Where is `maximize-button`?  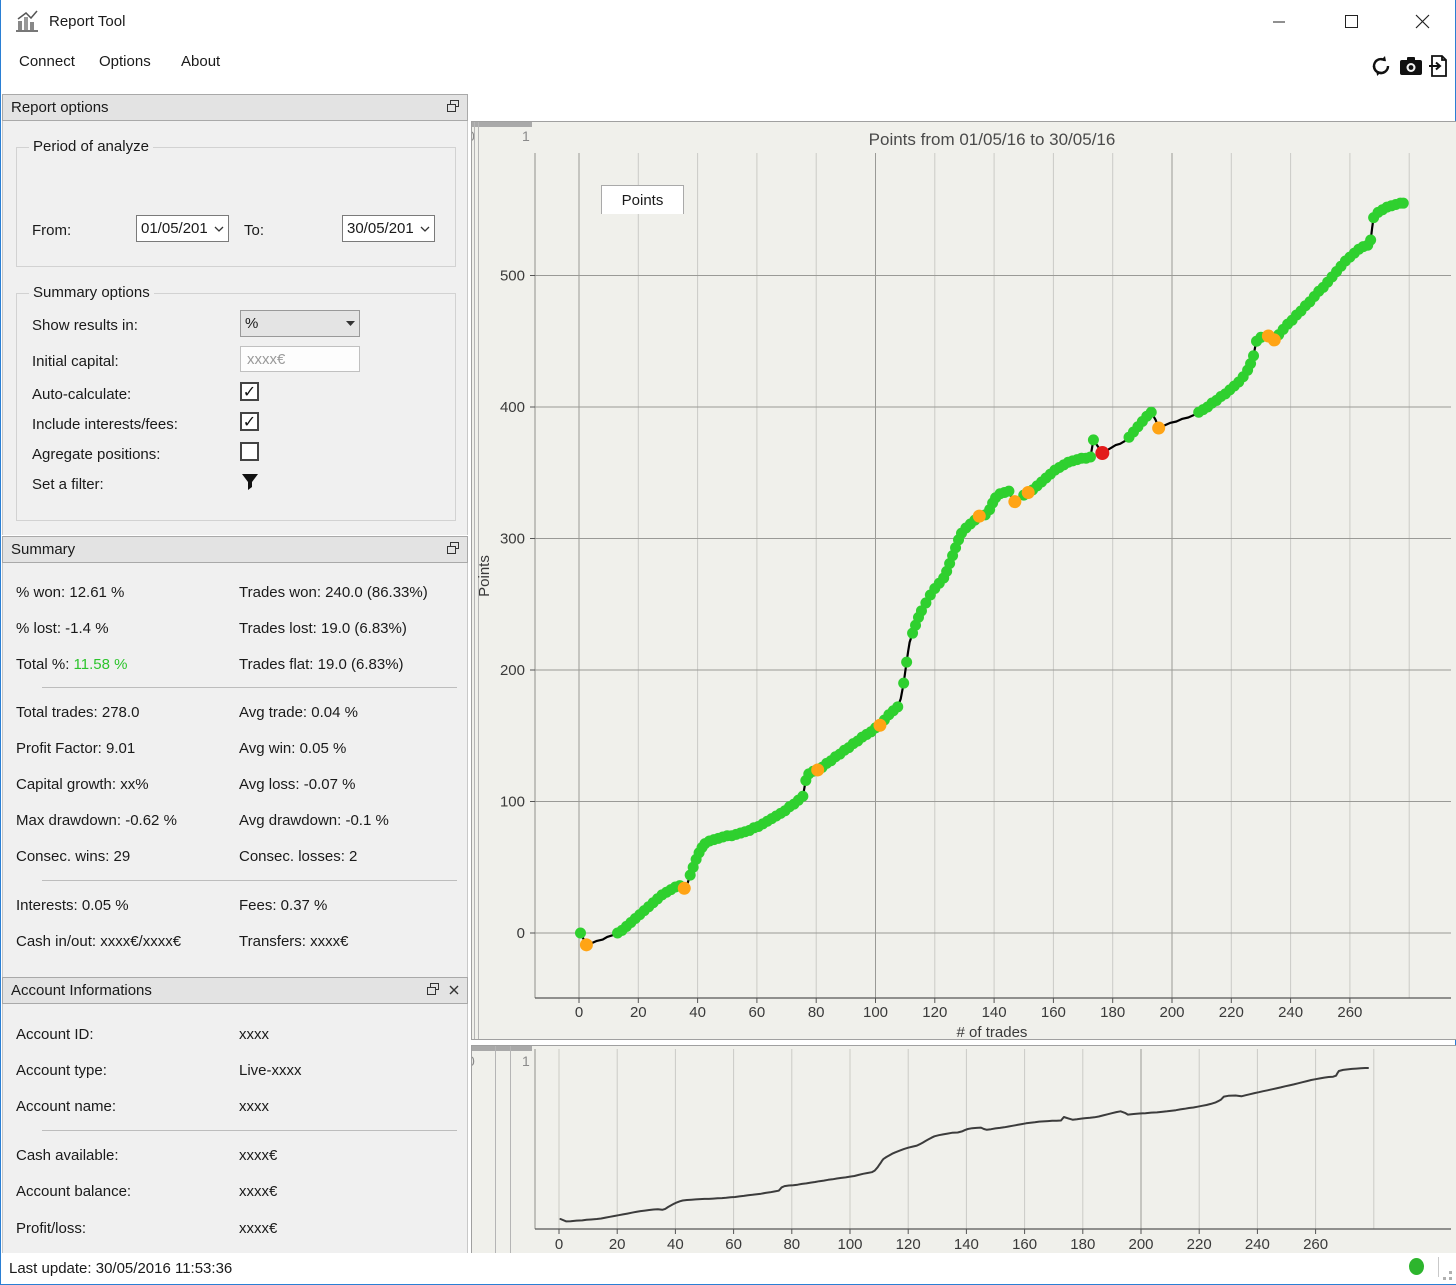
maximize-button is located at coordinates (1351, 21).